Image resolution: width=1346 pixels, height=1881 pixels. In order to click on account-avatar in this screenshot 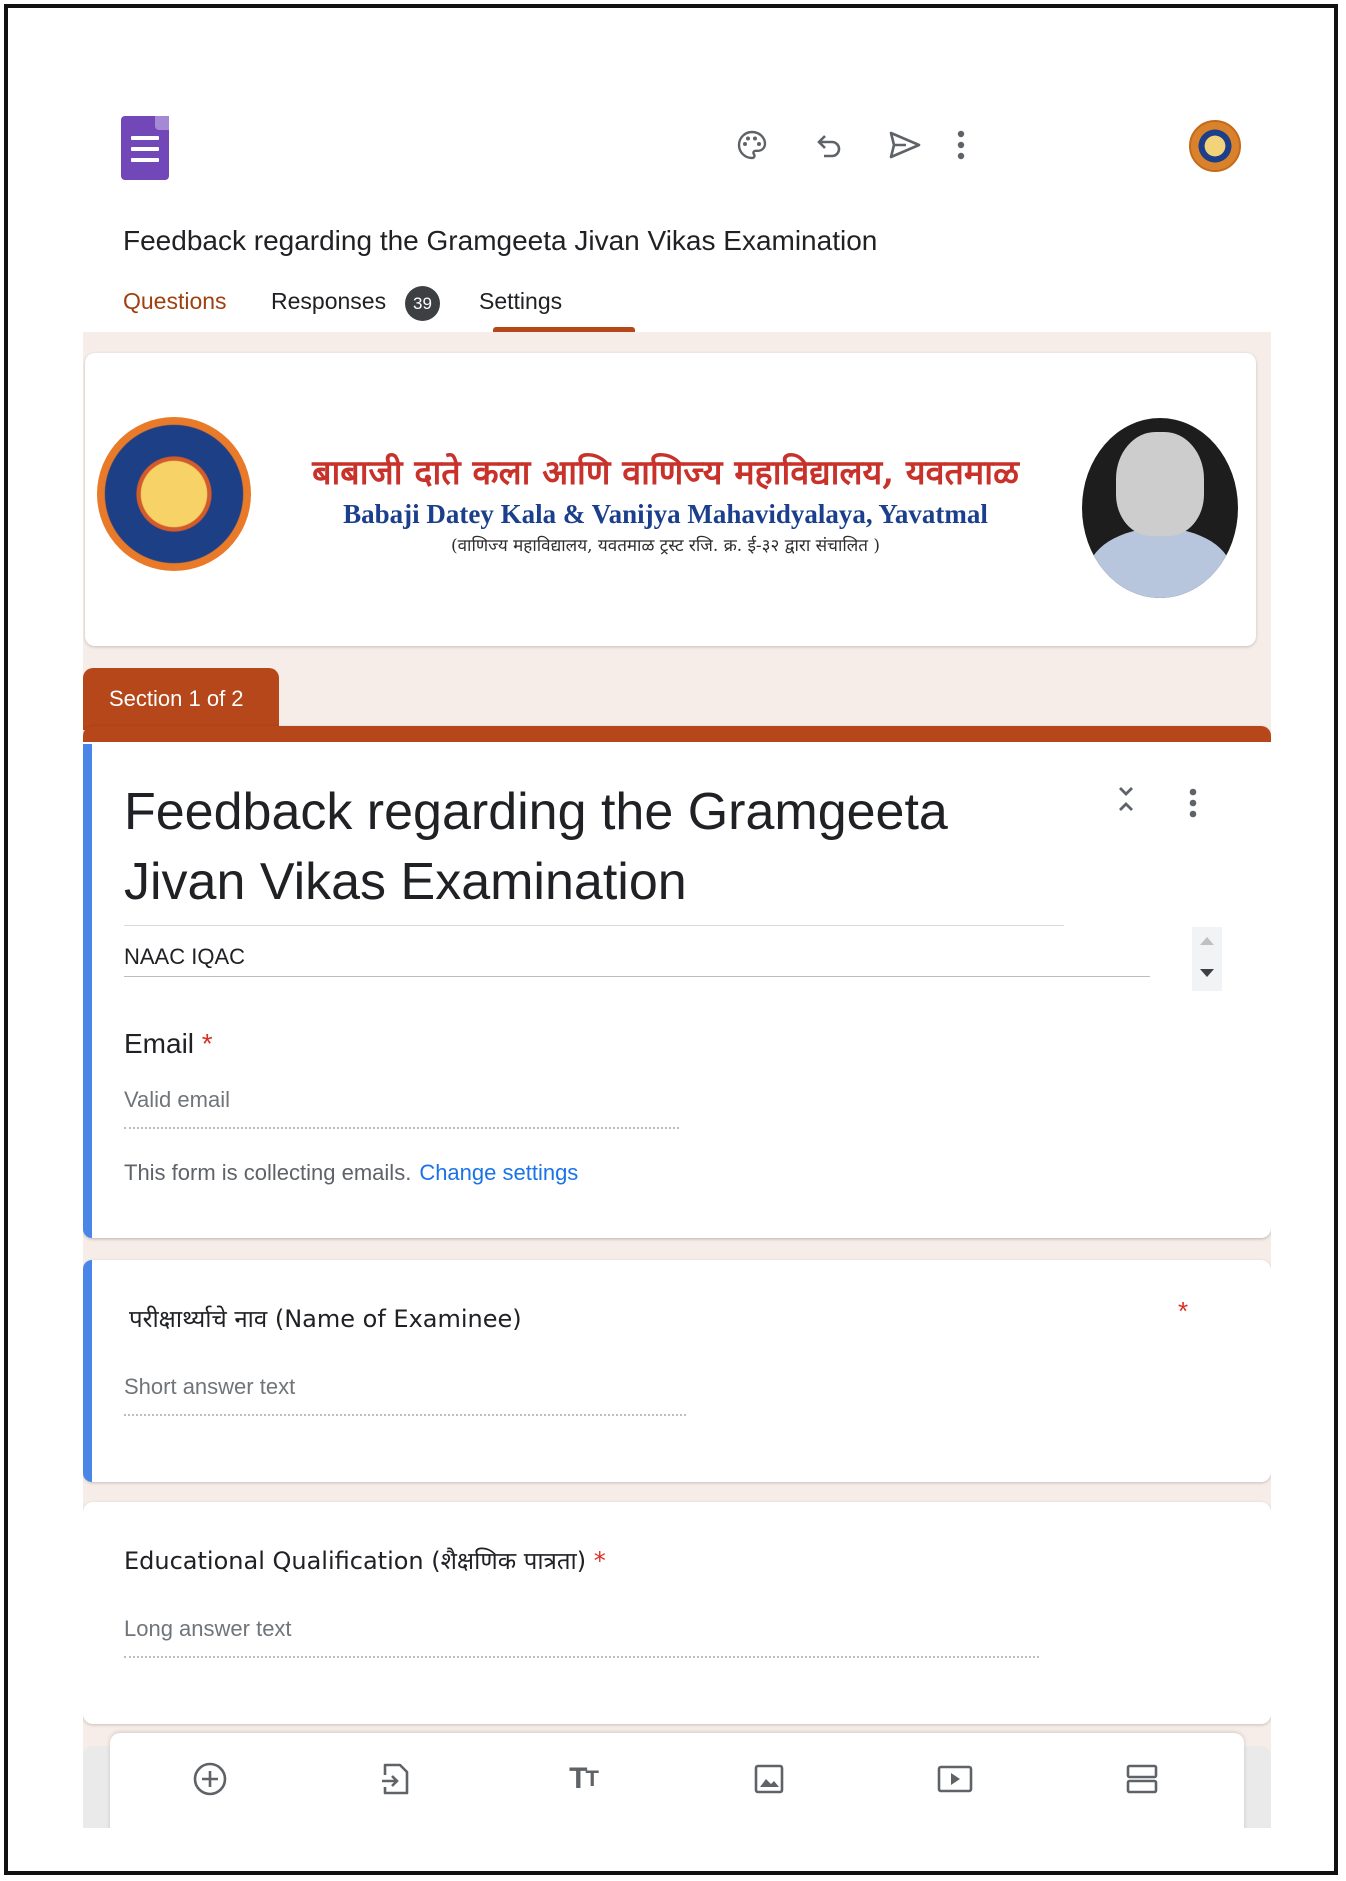, I will do `click(1215, 146)`.